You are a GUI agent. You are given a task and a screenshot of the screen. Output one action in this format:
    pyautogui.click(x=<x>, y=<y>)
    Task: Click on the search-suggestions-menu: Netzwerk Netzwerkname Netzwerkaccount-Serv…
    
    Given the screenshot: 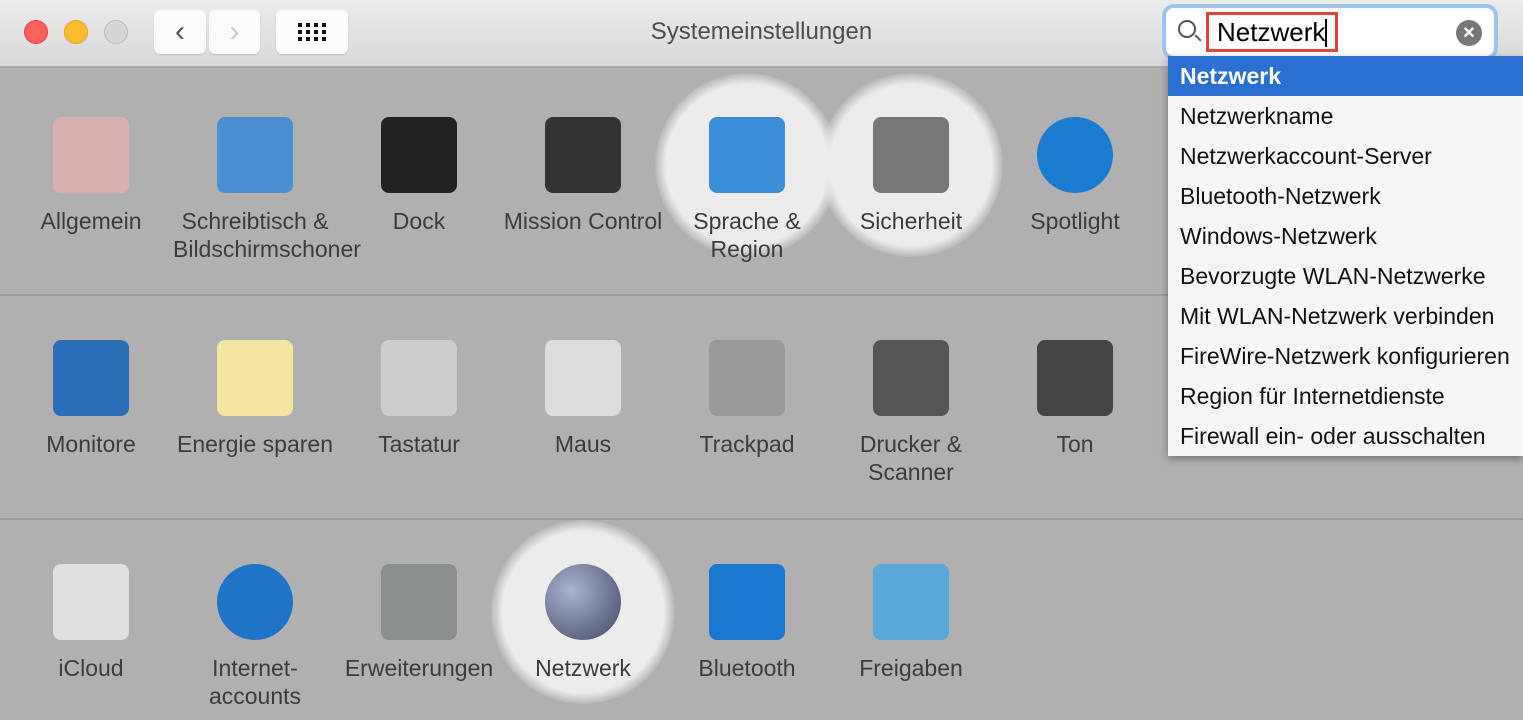 What is the action you would take?
    pyautogui.click(x=1345, y=256)
    